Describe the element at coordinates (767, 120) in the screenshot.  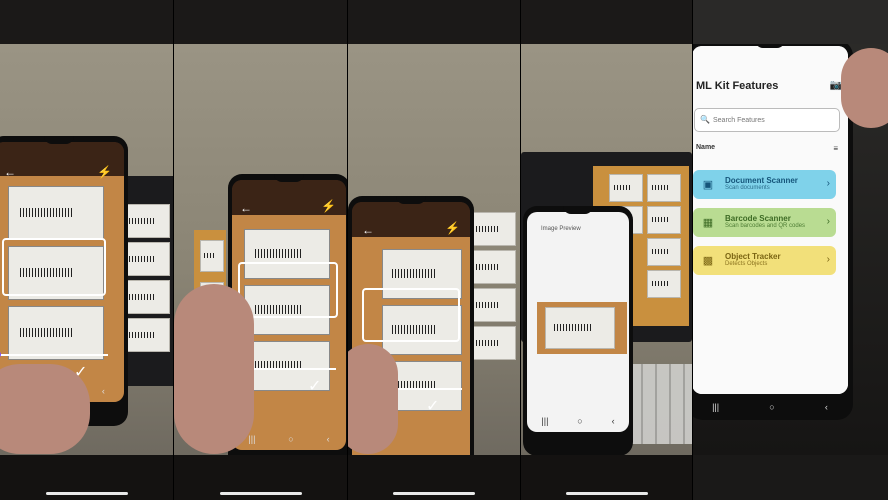
I see `search-input: 🔍 Search Features` at that location.